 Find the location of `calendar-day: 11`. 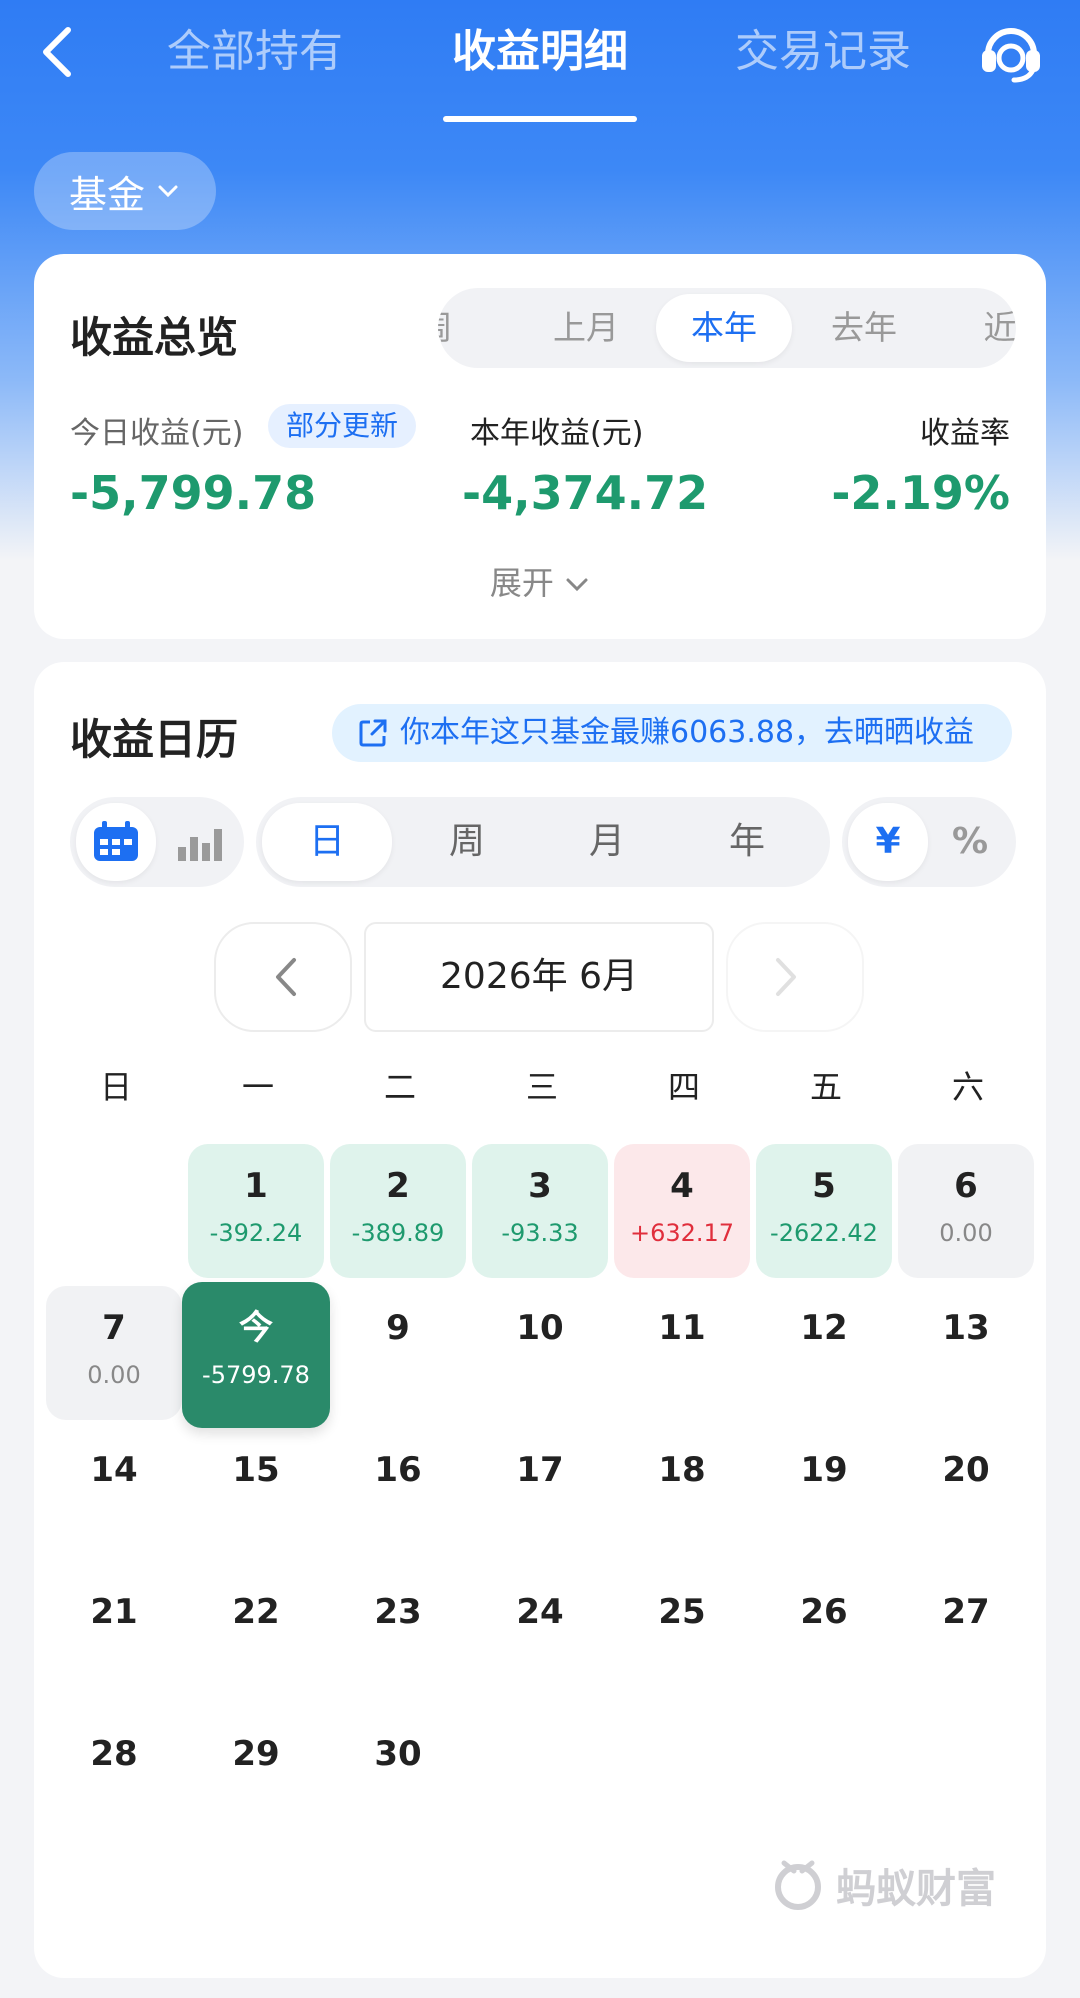

calendar-day: 11 is located at coordinates (682, 1353).